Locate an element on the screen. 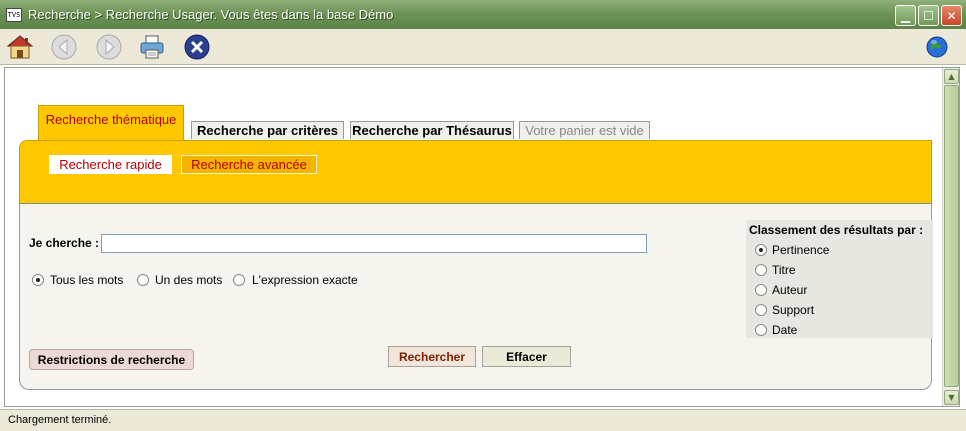  tab-panier: Votre panier est vide is located at coordinates (584, 130).